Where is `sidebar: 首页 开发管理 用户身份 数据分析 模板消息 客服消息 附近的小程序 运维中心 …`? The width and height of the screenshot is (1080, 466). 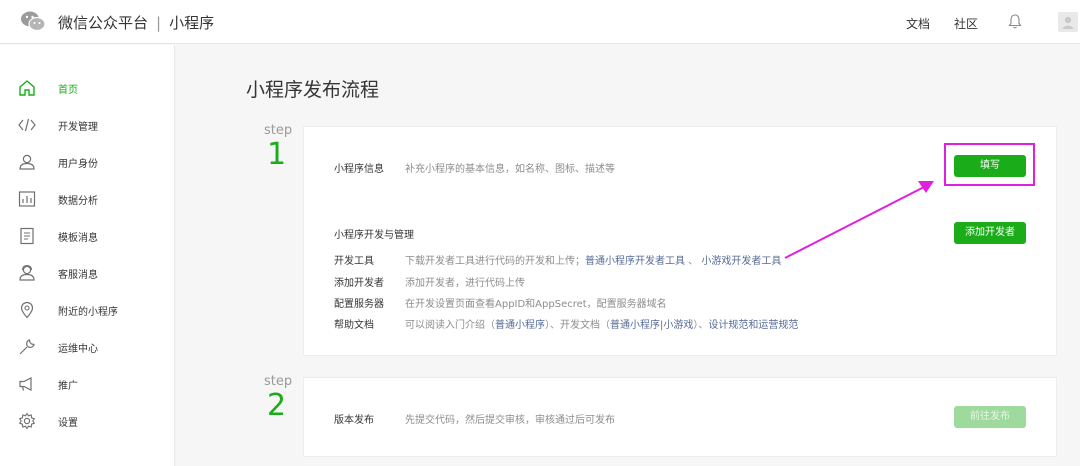 sidebar: 首页 开发管理 用户身份 数据分析 模板消息 客服消息 附近的小程序 运维中心 … is located at coordinates (87, 255).